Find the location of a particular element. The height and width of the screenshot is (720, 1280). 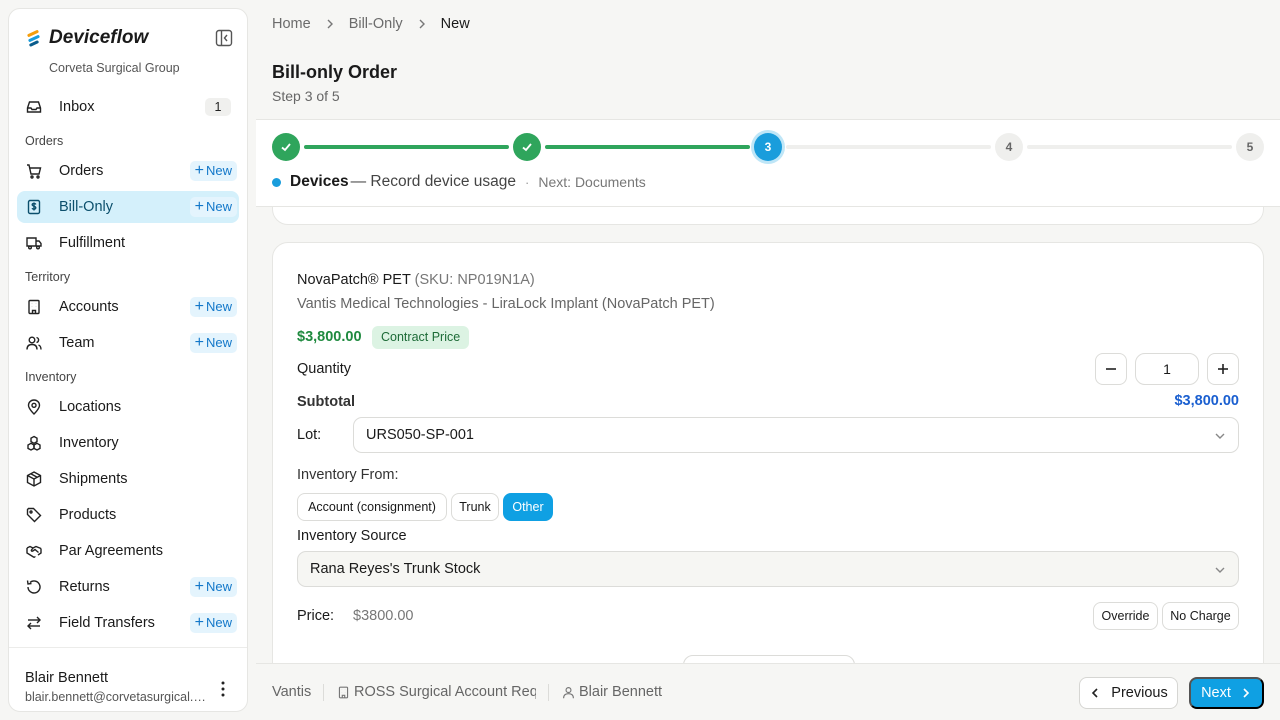

deviceflow-logo-icon is located at coordinates (33, 38).